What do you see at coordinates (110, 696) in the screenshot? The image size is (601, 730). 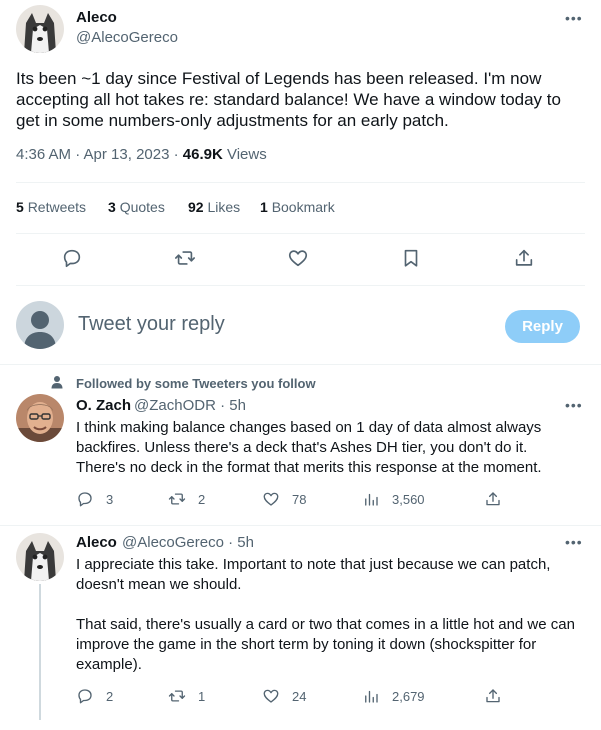 I see `reply-count: 2` at bounding box center [110, 696].